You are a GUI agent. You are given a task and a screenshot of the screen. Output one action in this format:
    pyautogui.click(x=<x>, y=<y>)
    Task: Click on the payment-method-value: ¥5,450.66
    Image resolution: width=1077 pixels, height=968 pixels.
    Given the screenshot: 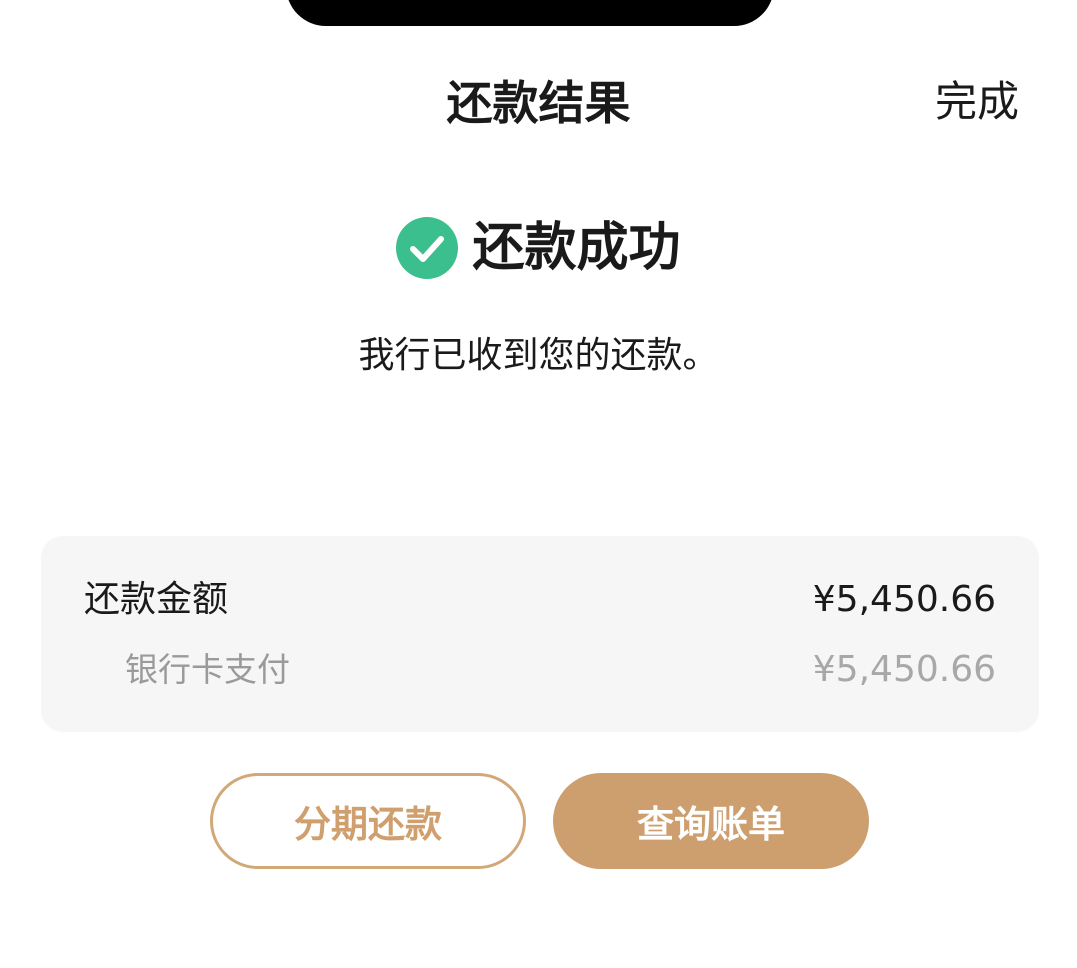 What is the action you would take?
    pyautogui.click(x=904, y=669)
    